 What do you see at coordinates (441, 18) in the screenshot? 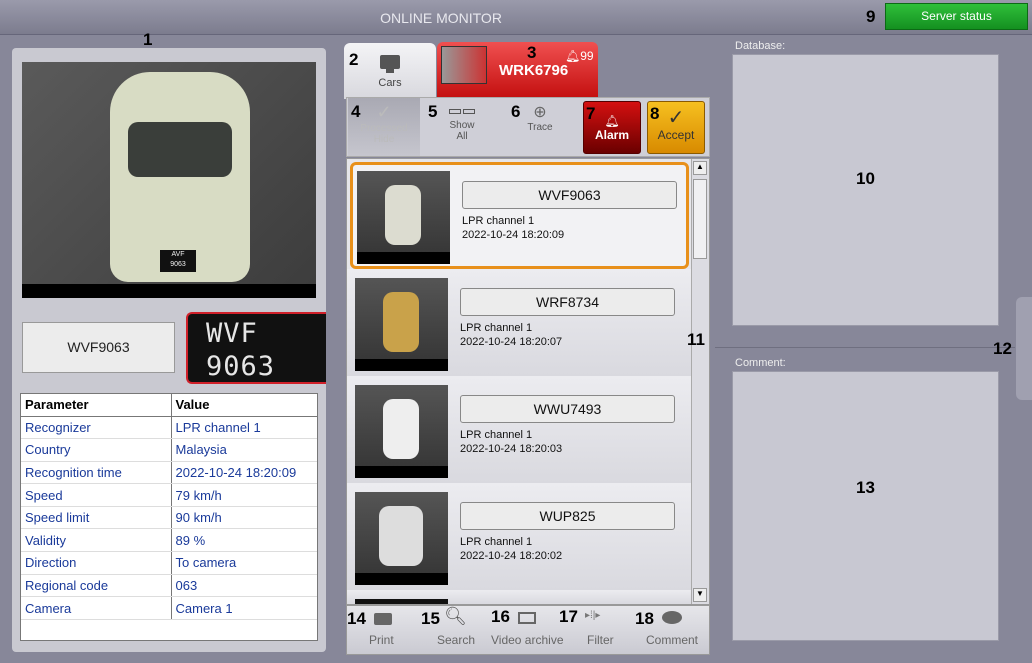
I see `app-title: ONLINE MONITOR` at bounding box center [441, 18].